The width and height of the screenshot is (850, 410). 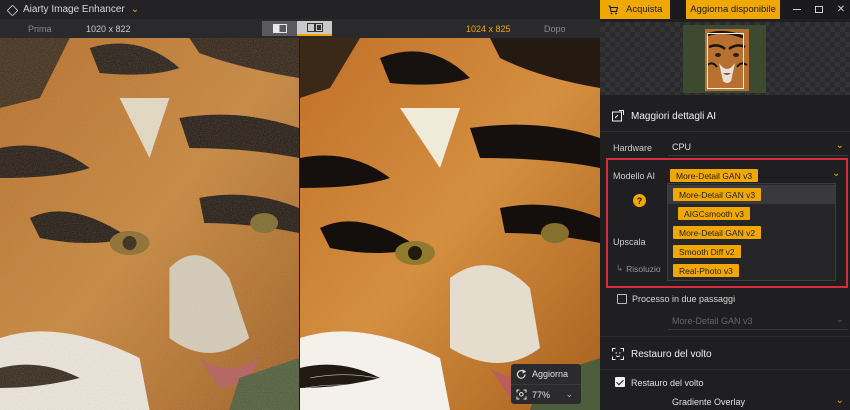 I want to click on model-option: Smooth Diff v2, so click(x=751, y=251).